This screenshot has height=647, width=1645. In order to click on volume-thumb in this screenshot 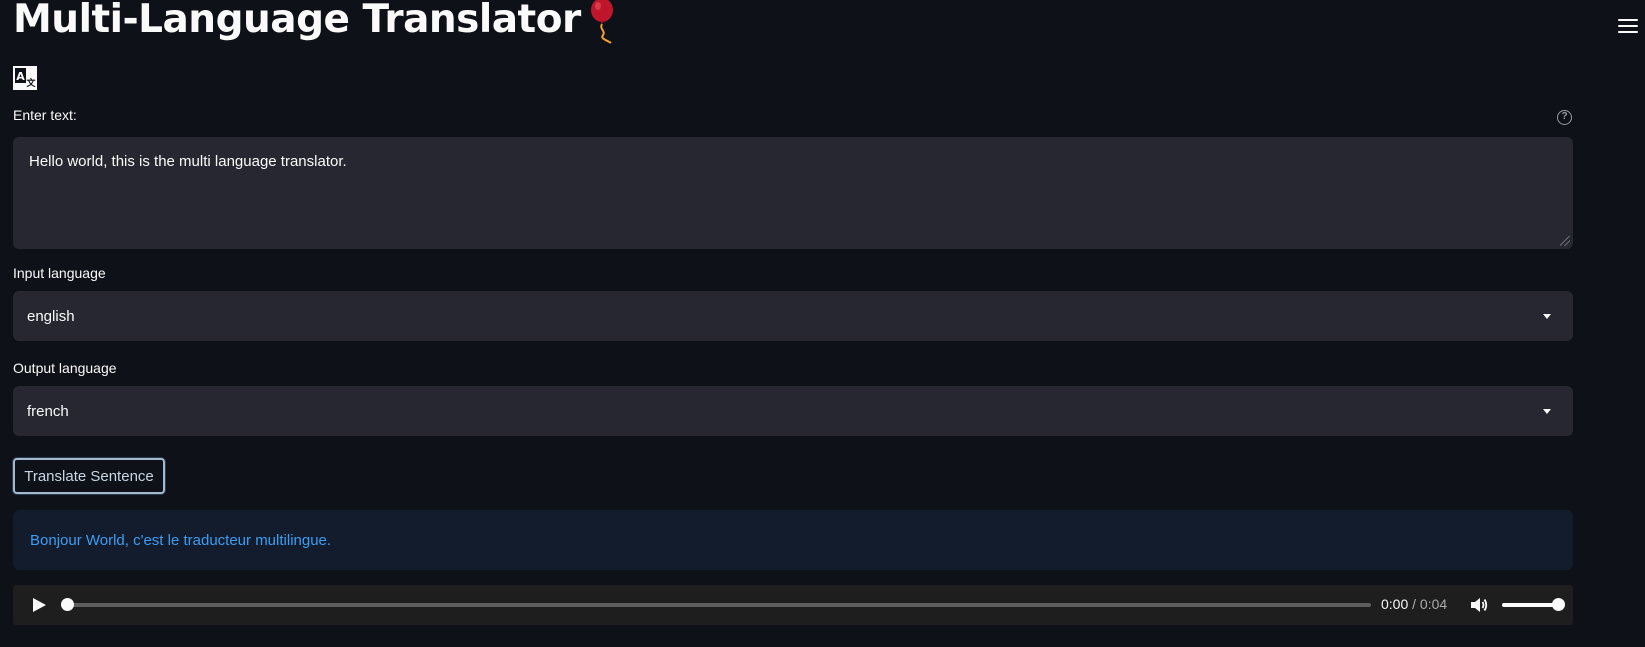, I will do `click(1558, 604)`.